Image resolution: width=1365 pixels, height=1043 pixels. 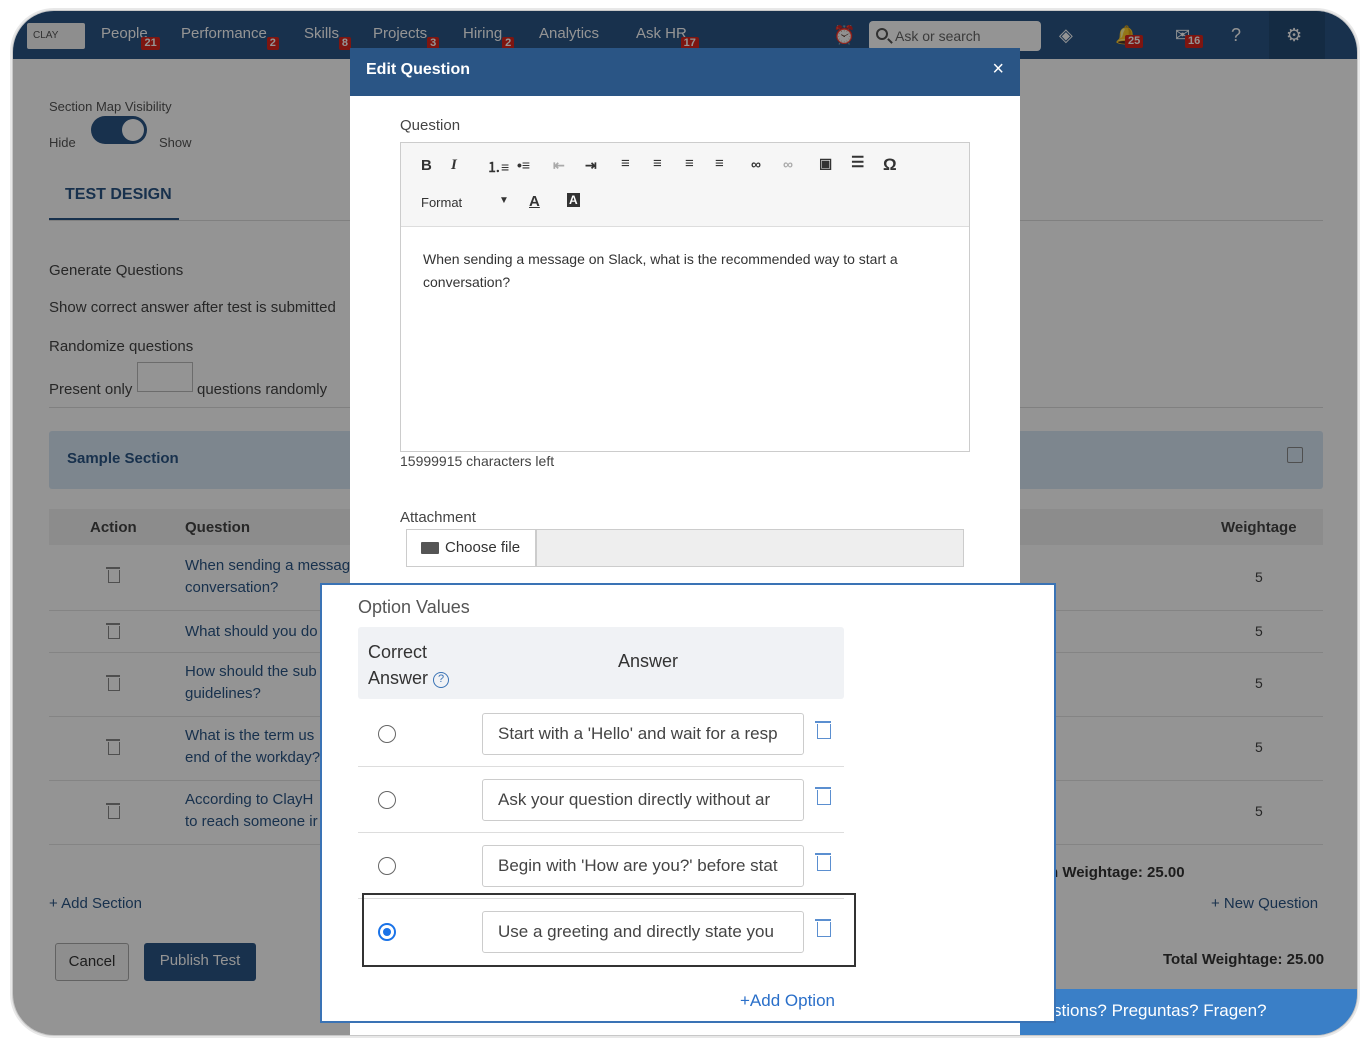 I want to click on align-left-icon: ≡, so click(x=625, y=163).